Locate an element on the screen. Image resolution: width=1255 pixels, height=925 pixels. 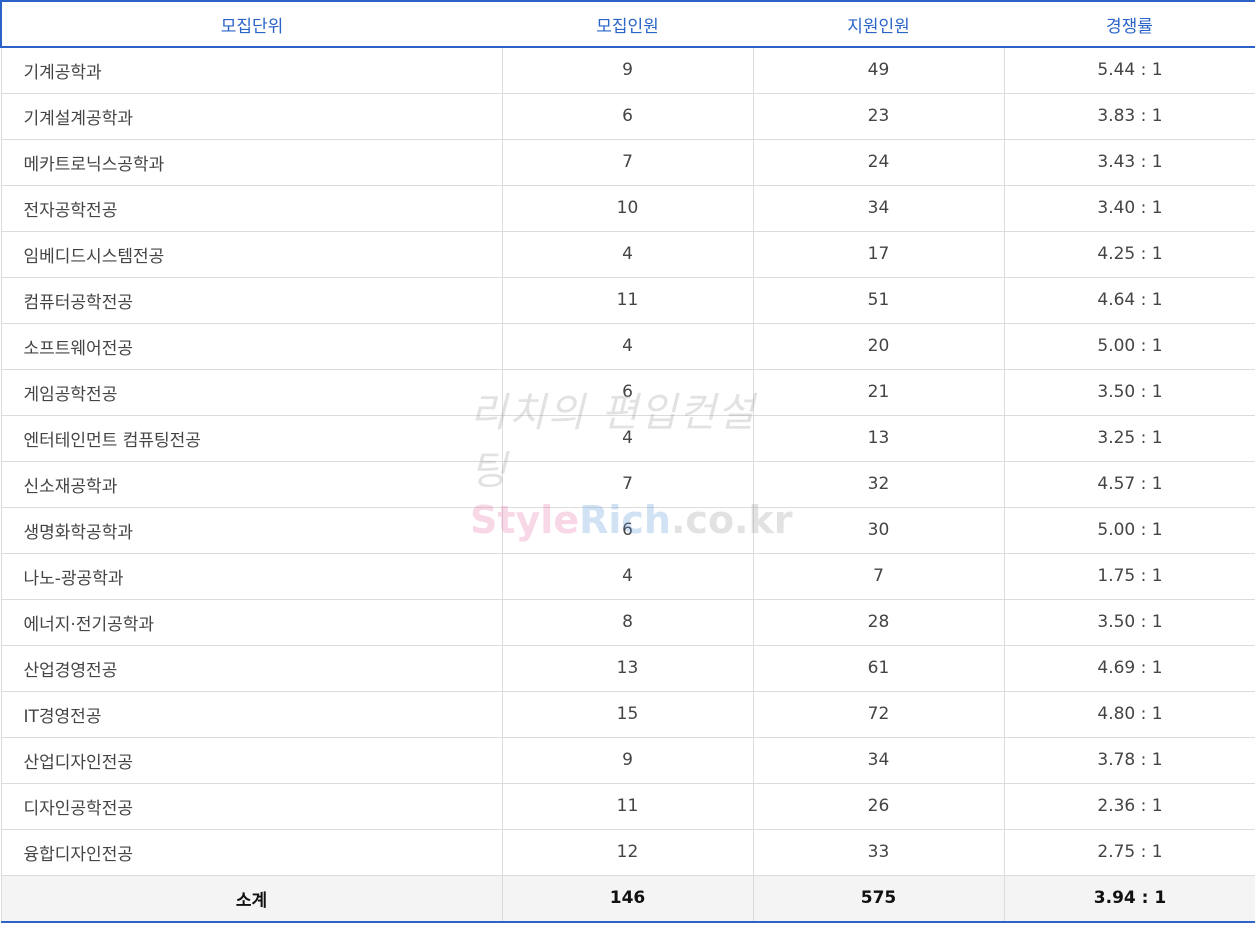
table-row: 산업디자인전공 9 34 3.78 : 1 is located at coordinates (627, 760).